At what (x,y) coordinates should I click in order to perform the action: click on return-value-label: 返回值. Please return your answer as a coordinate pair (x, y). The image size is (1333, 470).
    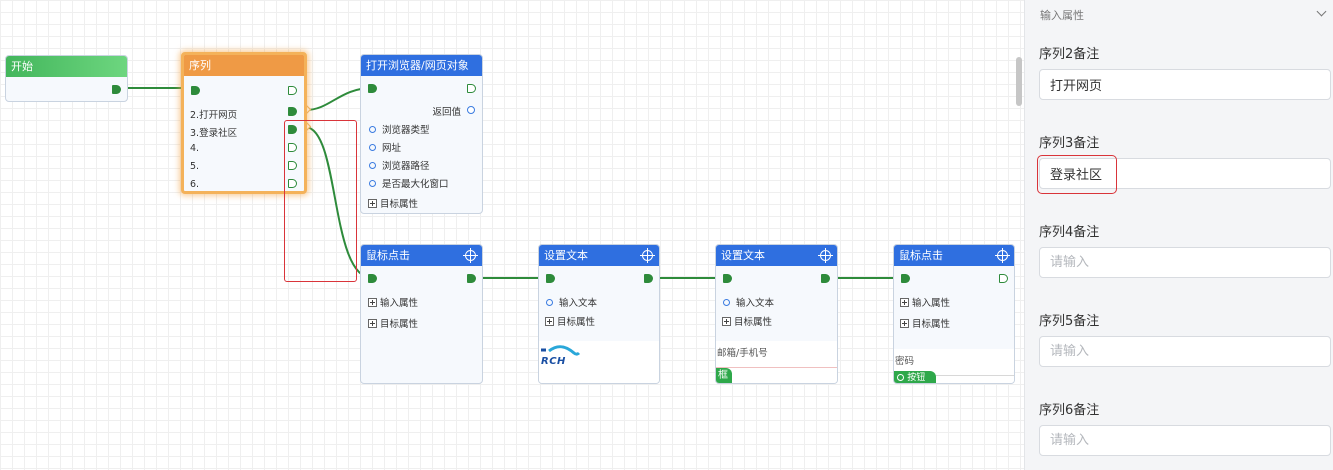
    Looking at the image, I should click on (446, 112).